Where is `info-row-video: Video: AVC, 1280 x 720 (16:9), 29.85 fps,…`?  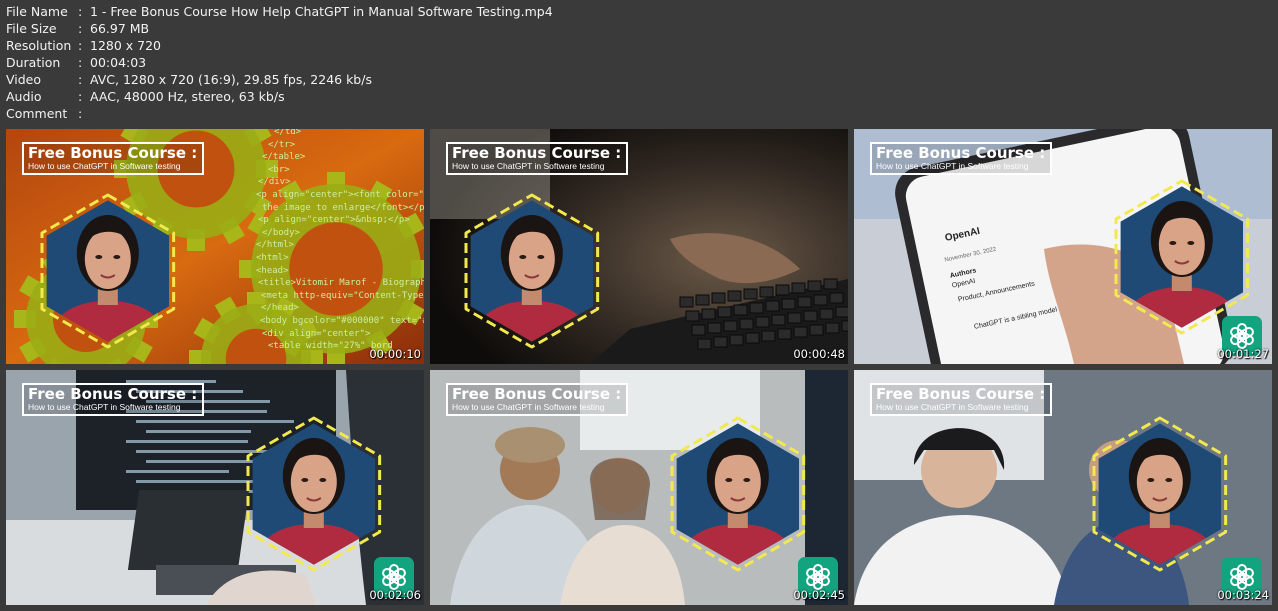 info-row-video: Video: AVC, 1280 x 720 (16:9), 29.85 fps,… is located at coordinates (279, 79).